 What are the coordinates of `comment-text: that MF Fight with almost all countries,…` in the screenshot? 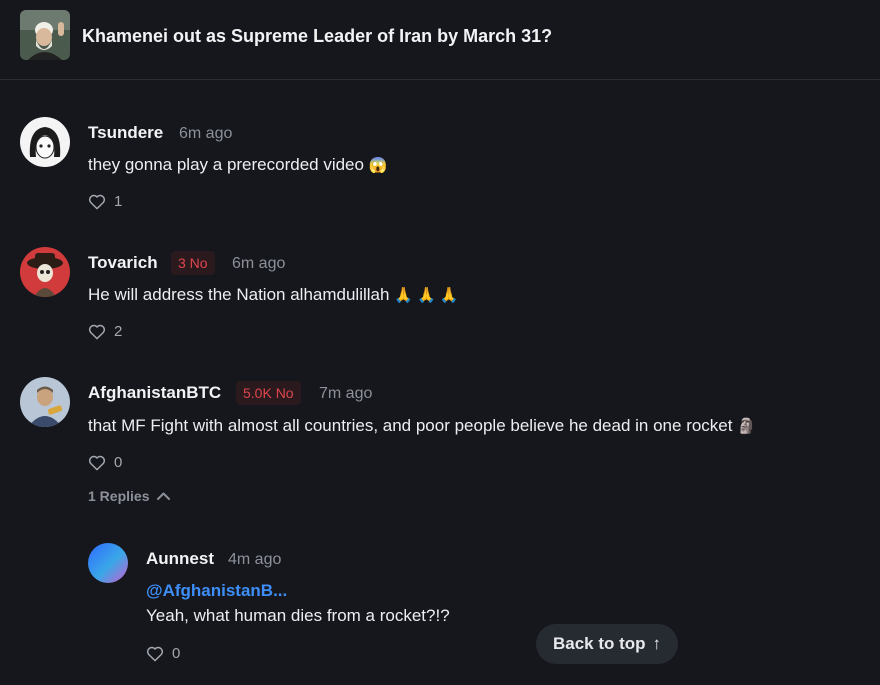 It's located at (422, 426).